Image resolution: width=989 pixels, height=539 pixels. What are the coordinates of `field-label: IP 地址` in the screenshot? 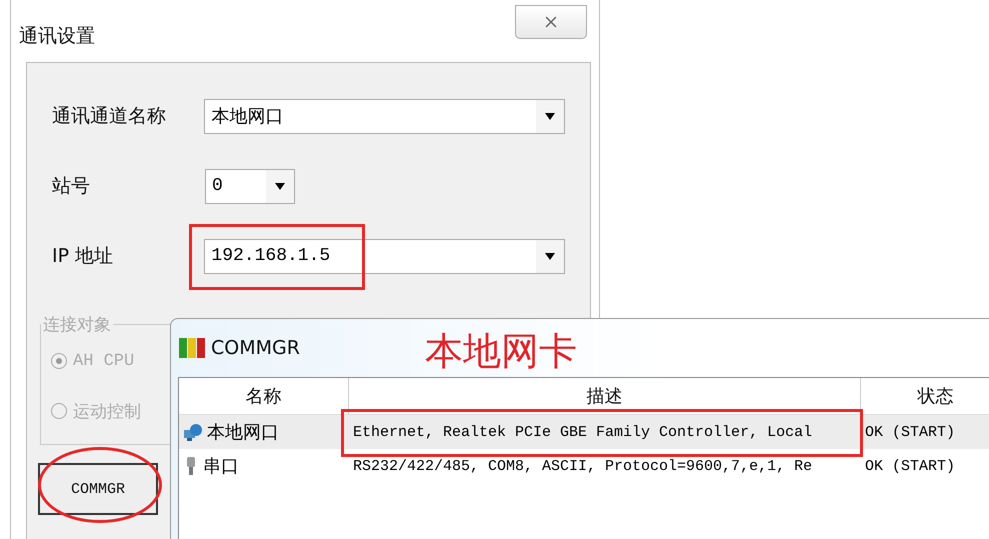 It's located at (83, 256).